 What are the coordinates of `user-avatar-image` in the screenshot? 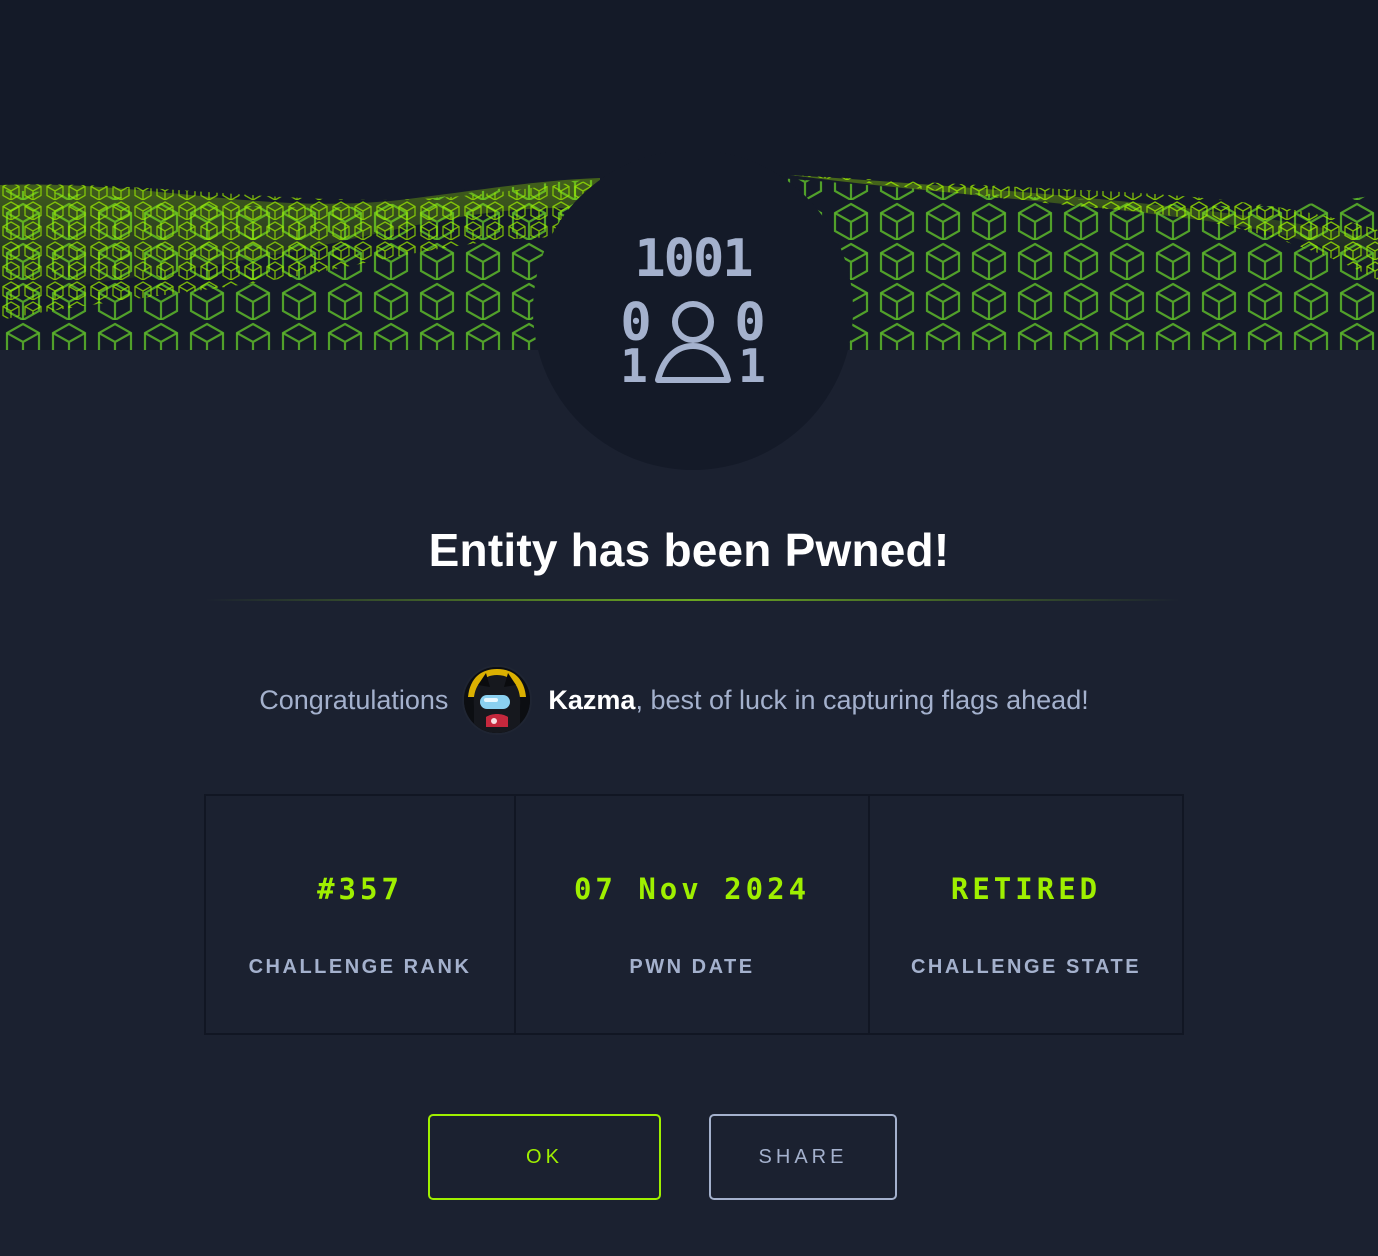 It's located at (497, 700).